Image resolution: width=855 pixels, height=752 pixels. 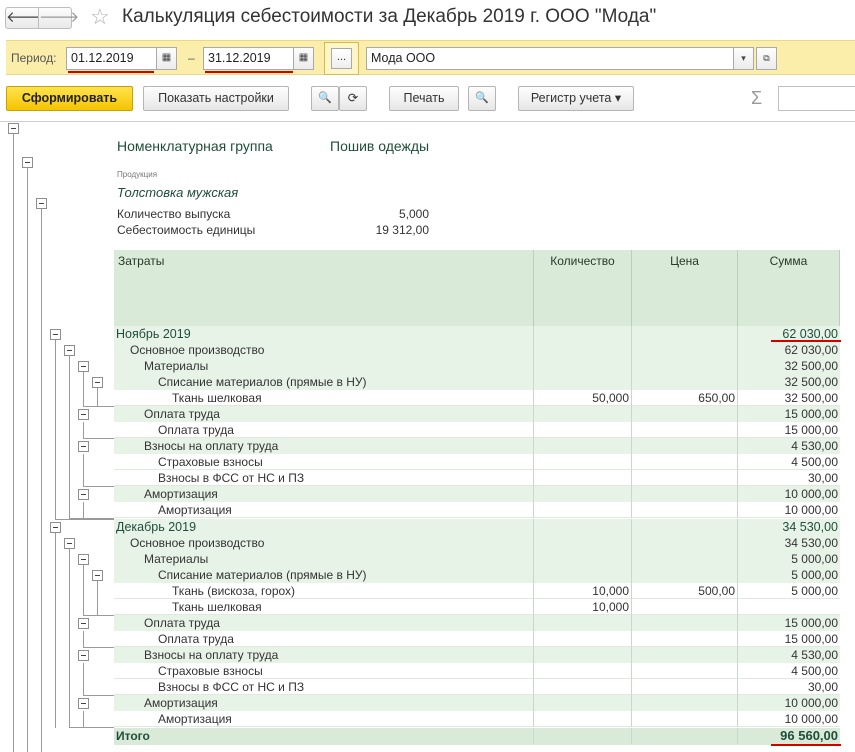 What do you see at coordinates (325, 98) in the screenshot?
I see `search-icon: 🔍` at bounding box center [325, 98].